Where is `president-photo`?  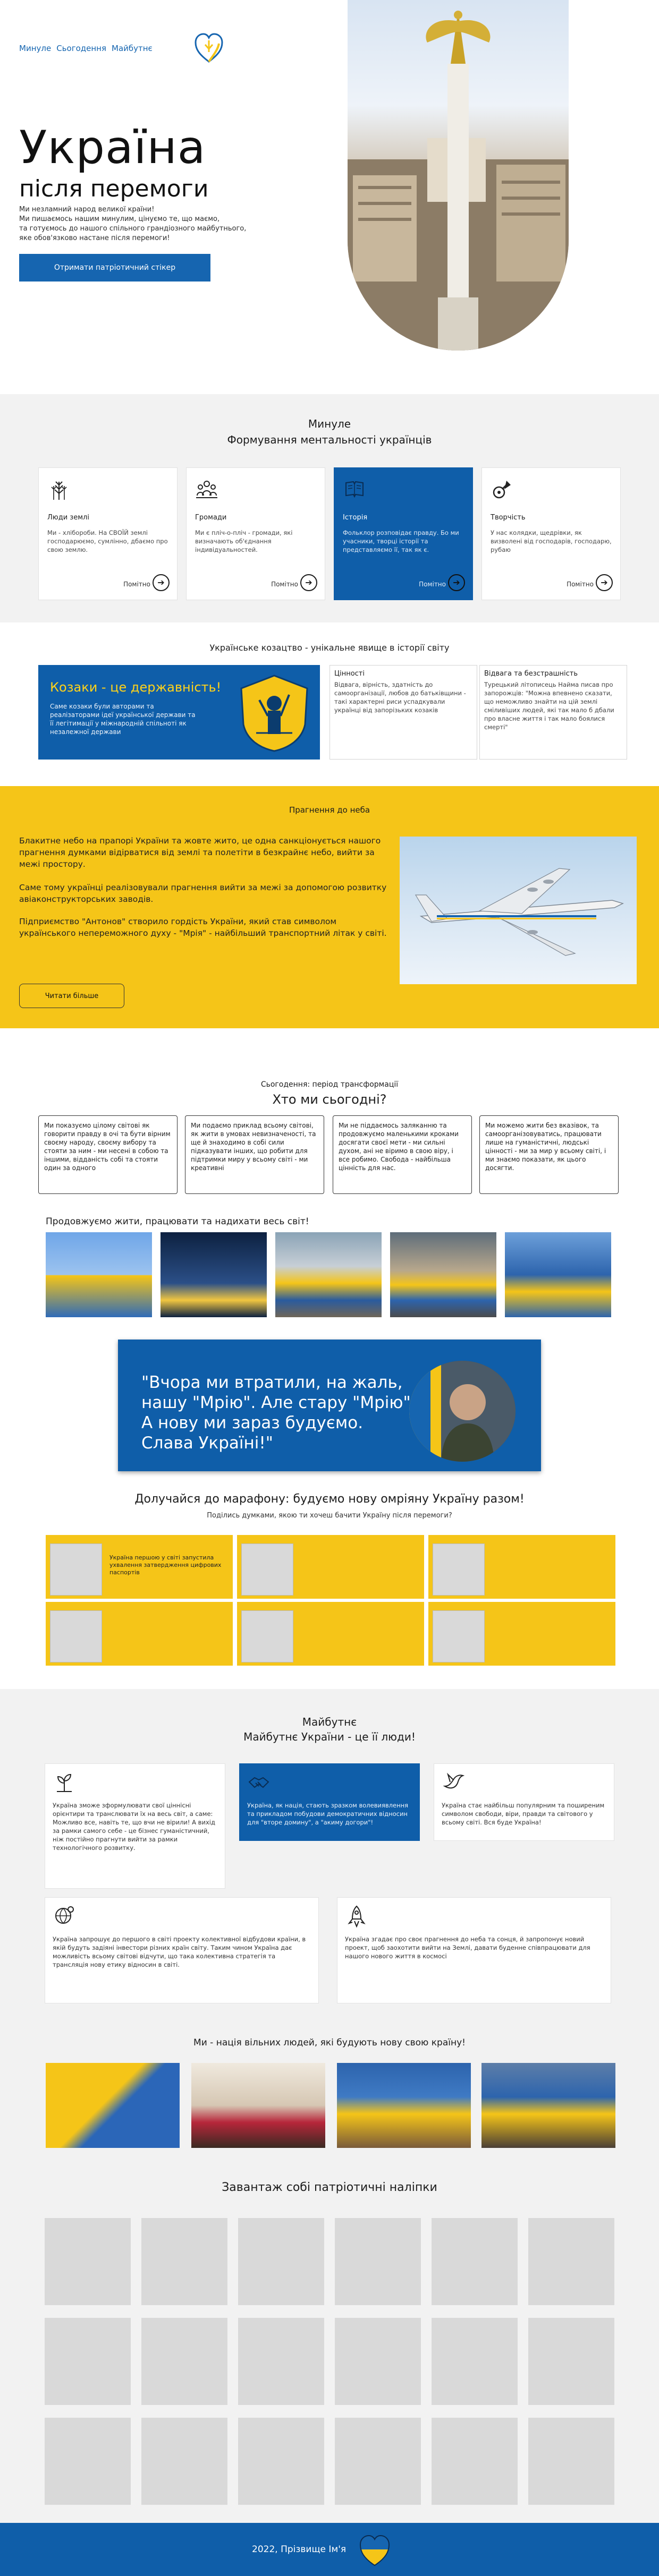 president-photo is located at coordinates (462, 1412).